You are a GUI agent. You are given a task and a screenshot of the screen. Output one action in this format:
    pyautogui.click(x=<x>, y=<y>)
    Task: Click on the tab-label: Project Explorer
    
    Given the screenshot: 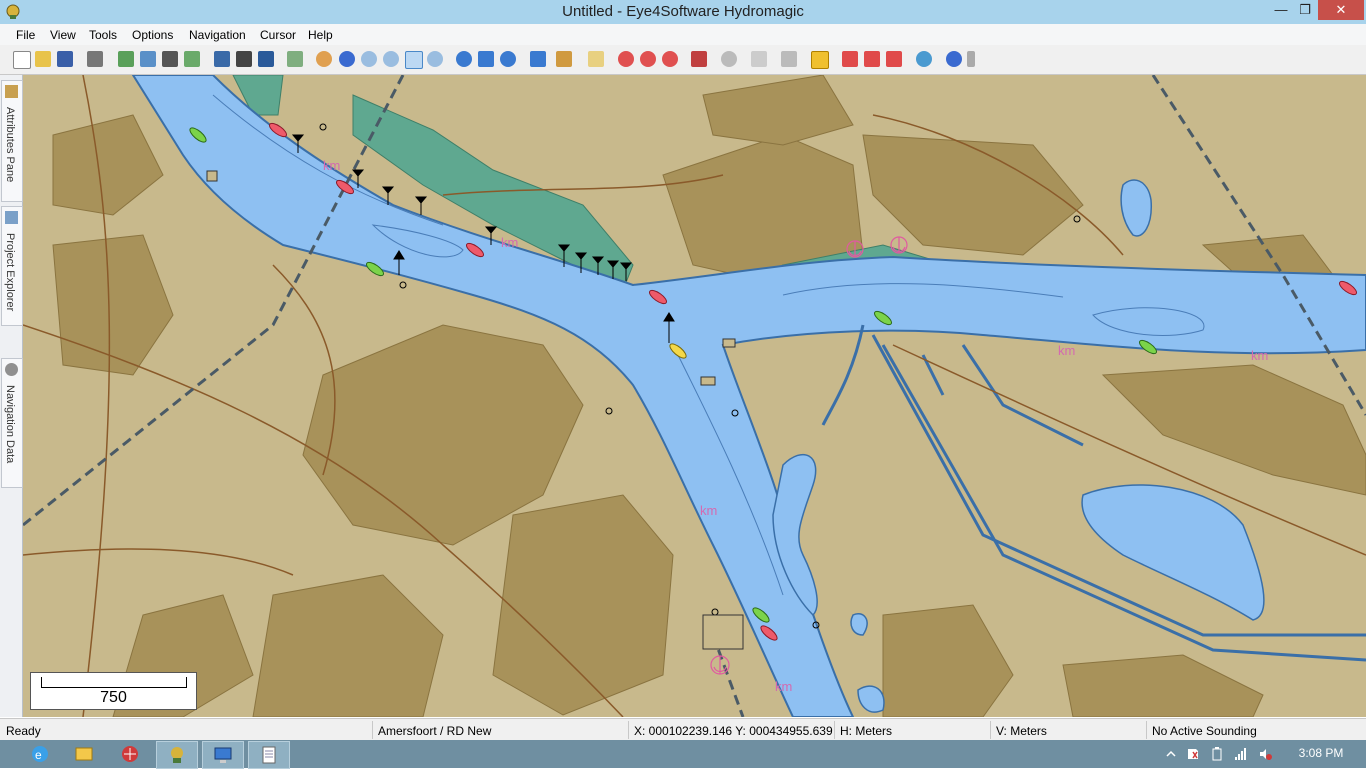 What is the action you would take?
    pyautogui.click(x=10, y=272)
    